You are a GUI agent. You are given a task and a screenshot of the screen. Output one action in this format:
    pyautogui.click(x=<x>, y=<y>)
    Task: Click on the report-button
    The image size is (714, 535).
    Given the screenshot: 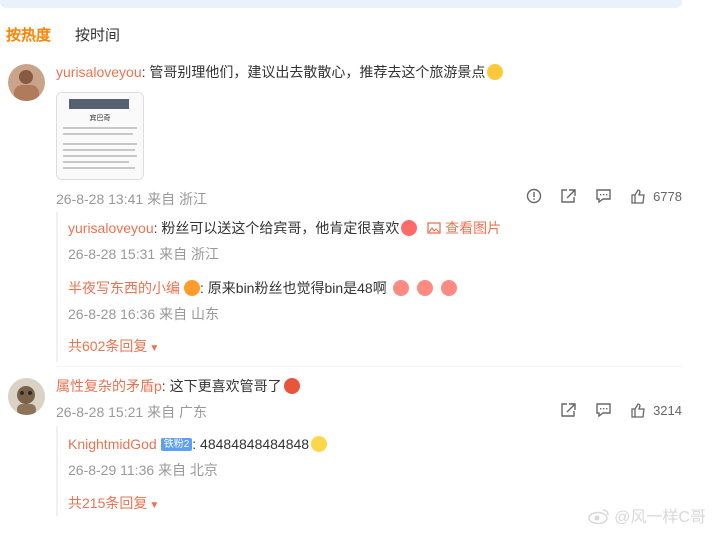 What is the action you would take?
    pyautogui.click(x=534, y=196)
    